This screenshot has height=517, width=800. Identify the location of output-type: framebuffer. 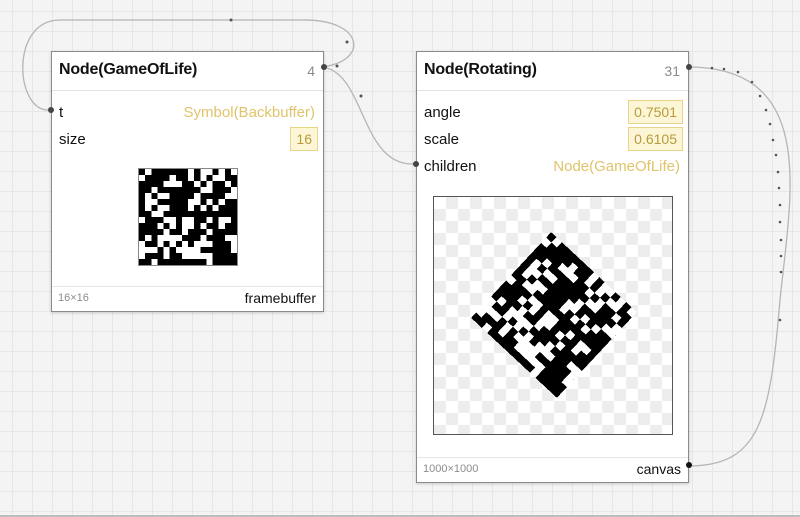
(280, 298).